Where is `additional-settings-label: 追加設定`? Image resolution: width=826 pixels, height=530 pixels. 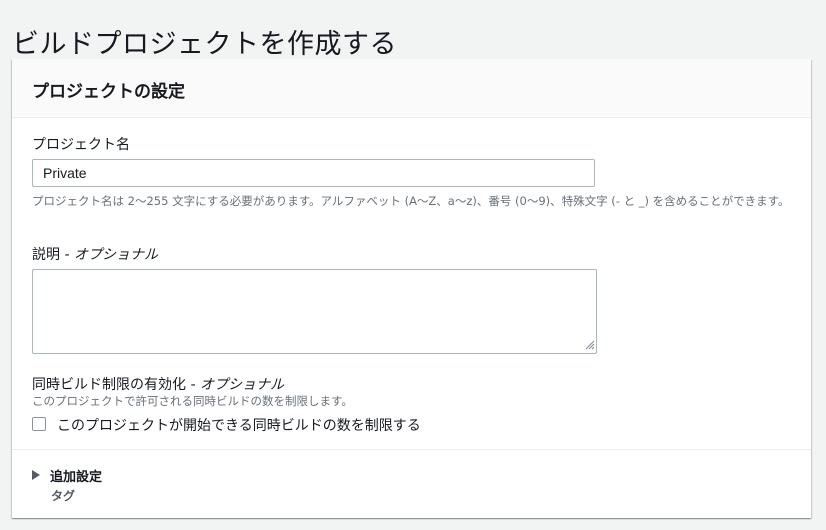
additional-settings-label: 追加設定 is located at coordinates (76, 477).